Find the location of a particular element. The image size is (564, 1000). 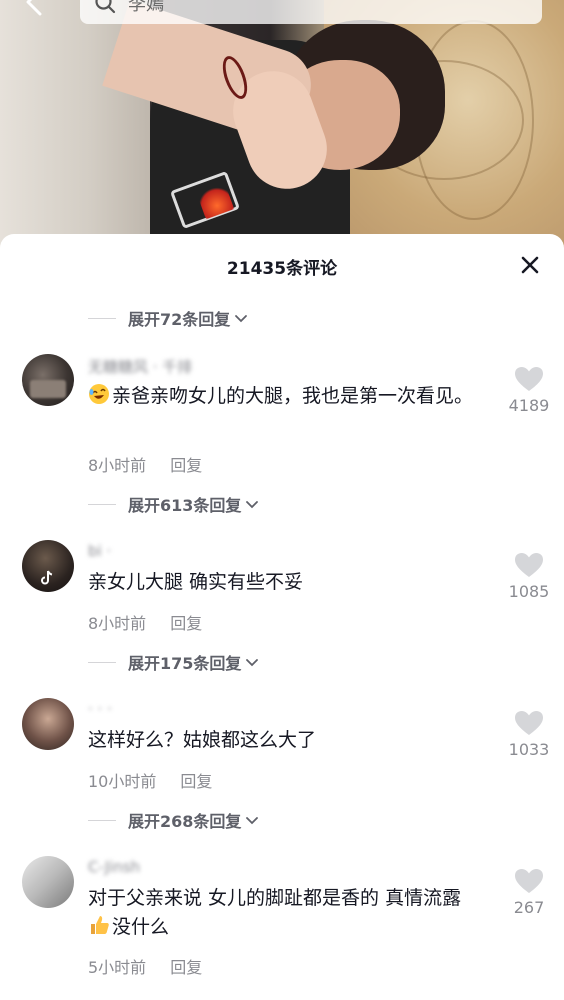

like-button: 4189 is located at coordinates (529, 390).